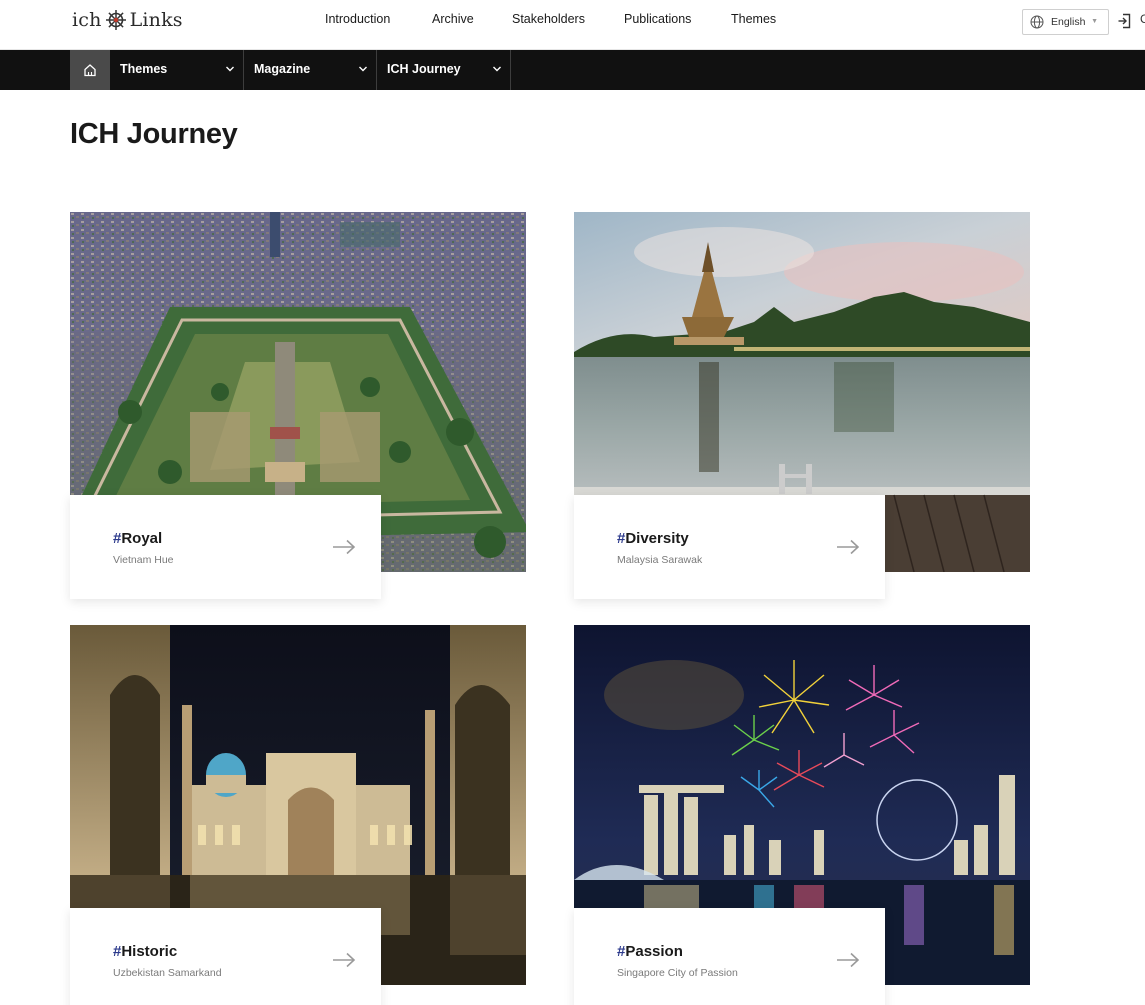 The width and height of the screenshot is (1145, 1005). What do you see at coordinates (115, 20) in the screenshot?
I see `ship-wheel-icon` at bounding box center [115, 20].